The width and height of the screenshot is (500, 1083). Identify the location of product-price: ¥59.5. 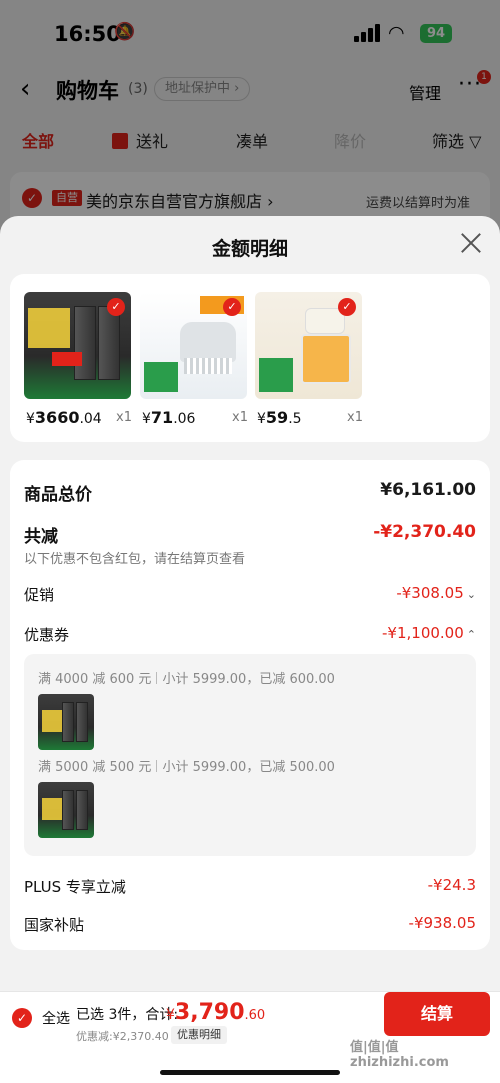
(279, 417).